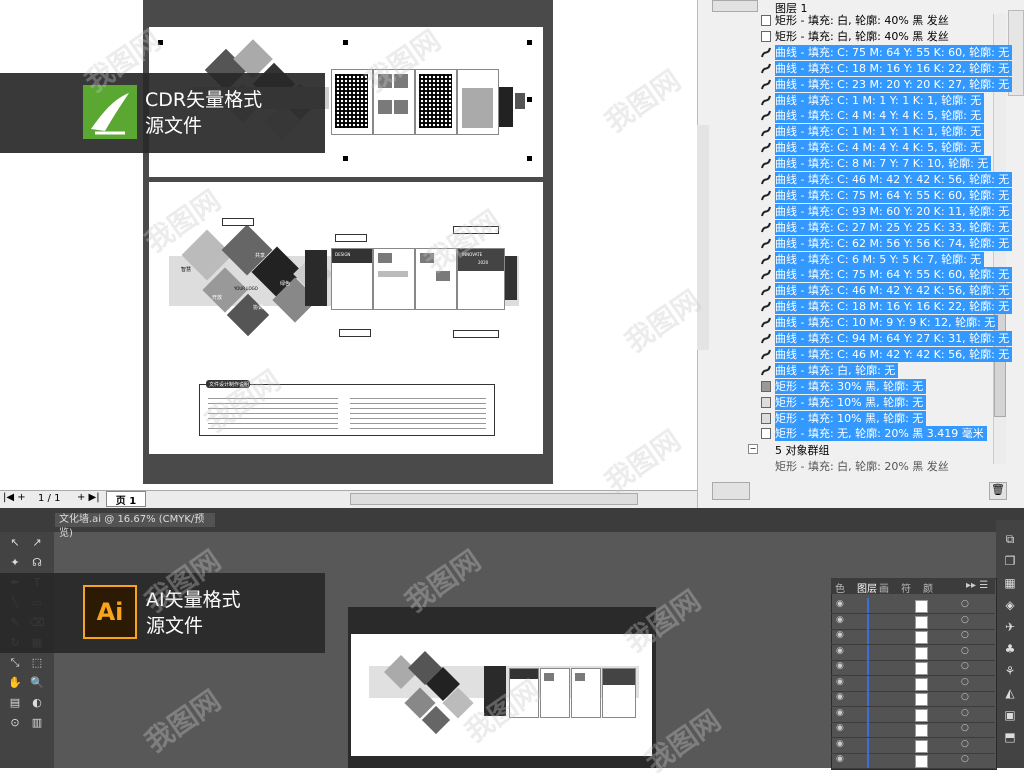 Image resolution: width=1024 pixels, height=780 pixels. Describe the element at coordinates (1010, 738) in the screenshot. I see `dock-panel-icon: ⬒` at that location.